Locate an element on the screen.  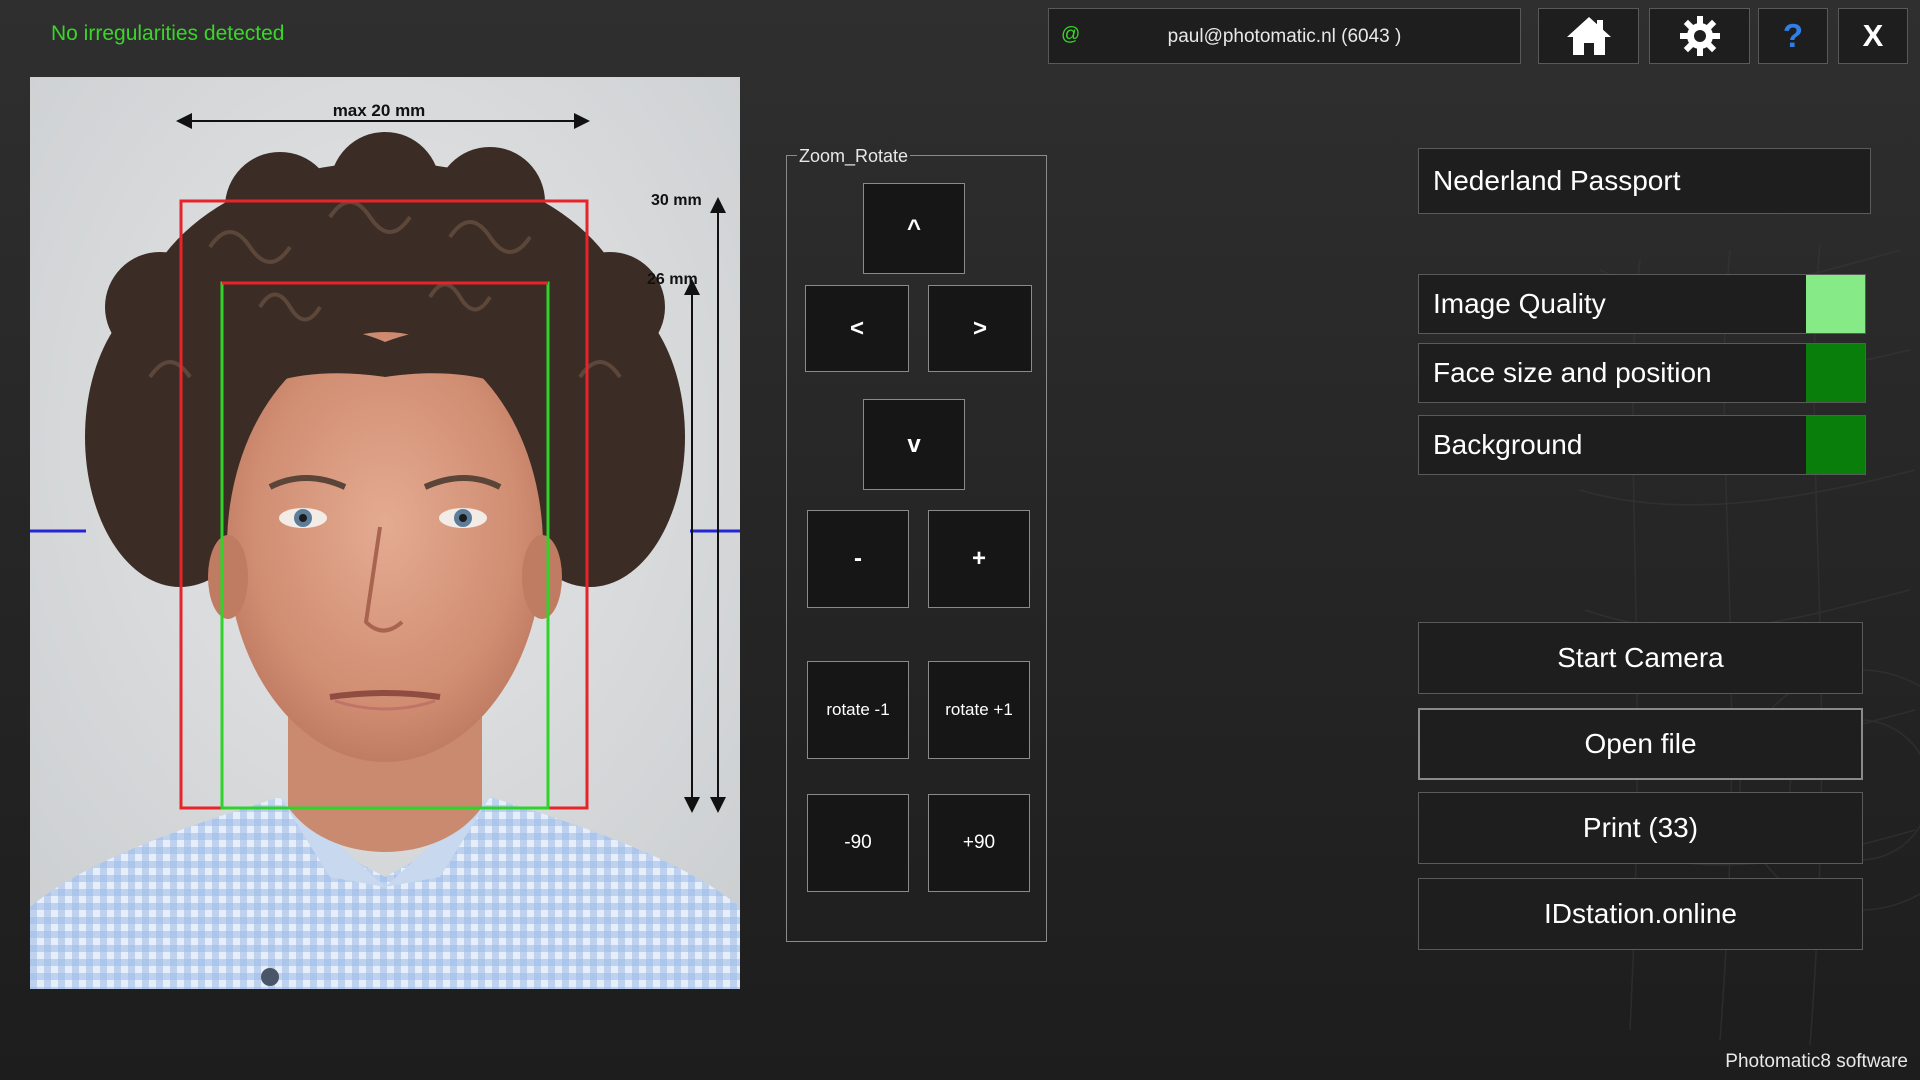
check-label: Face size and position is located at coordinates (1572, 372).